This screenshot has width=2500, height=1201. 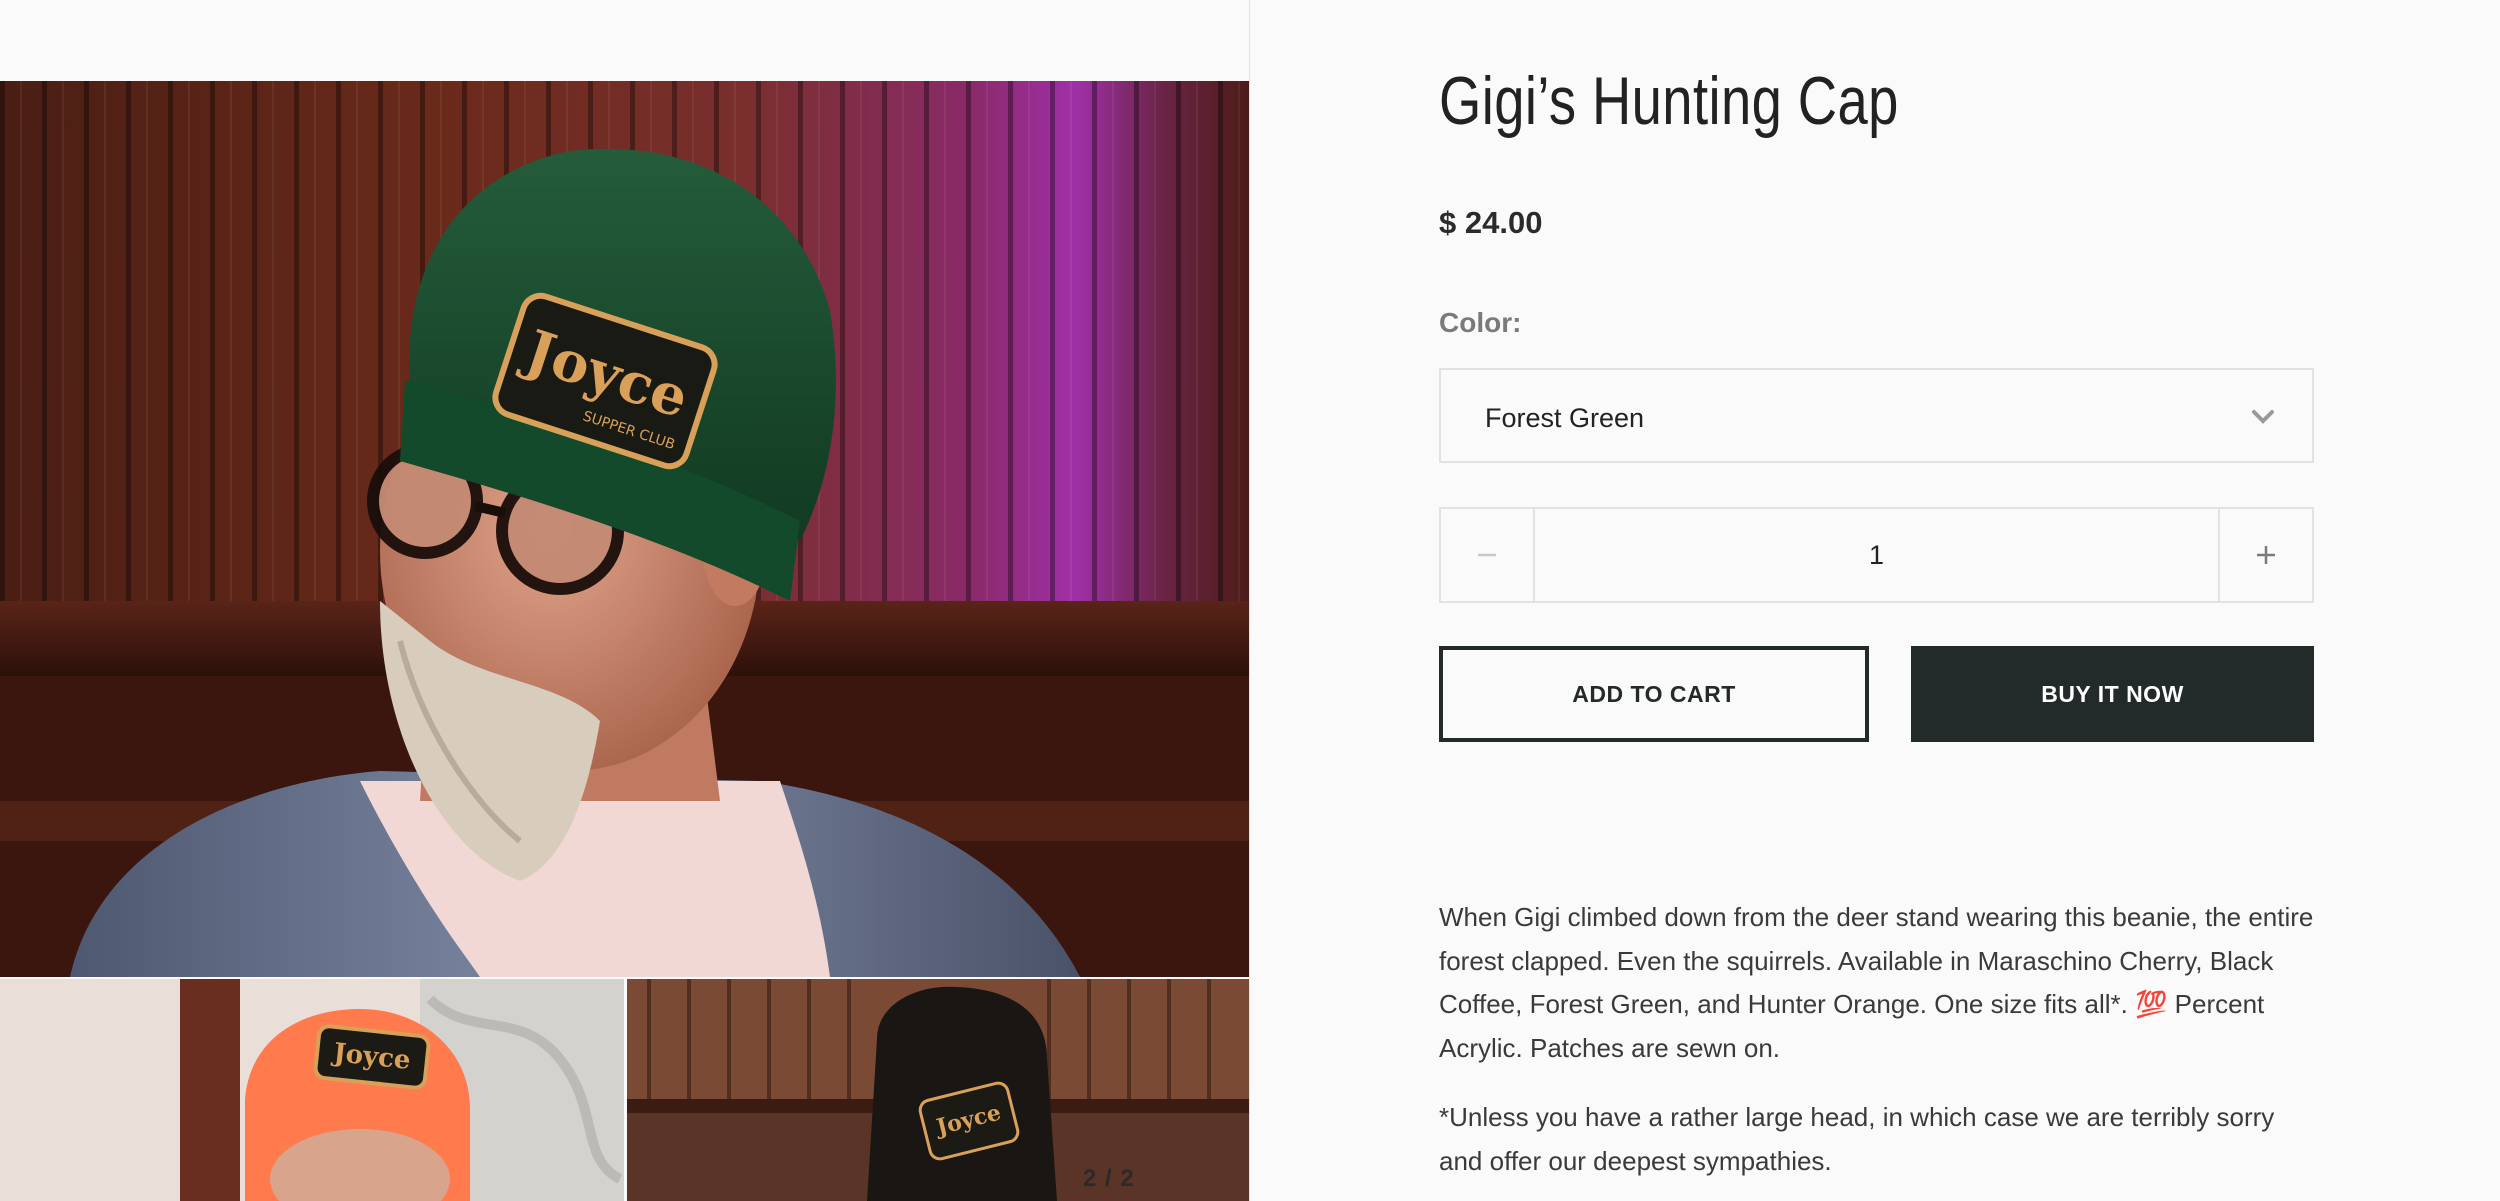 I want to click on decrease-quantity-button, so click(x=1488, y=555).